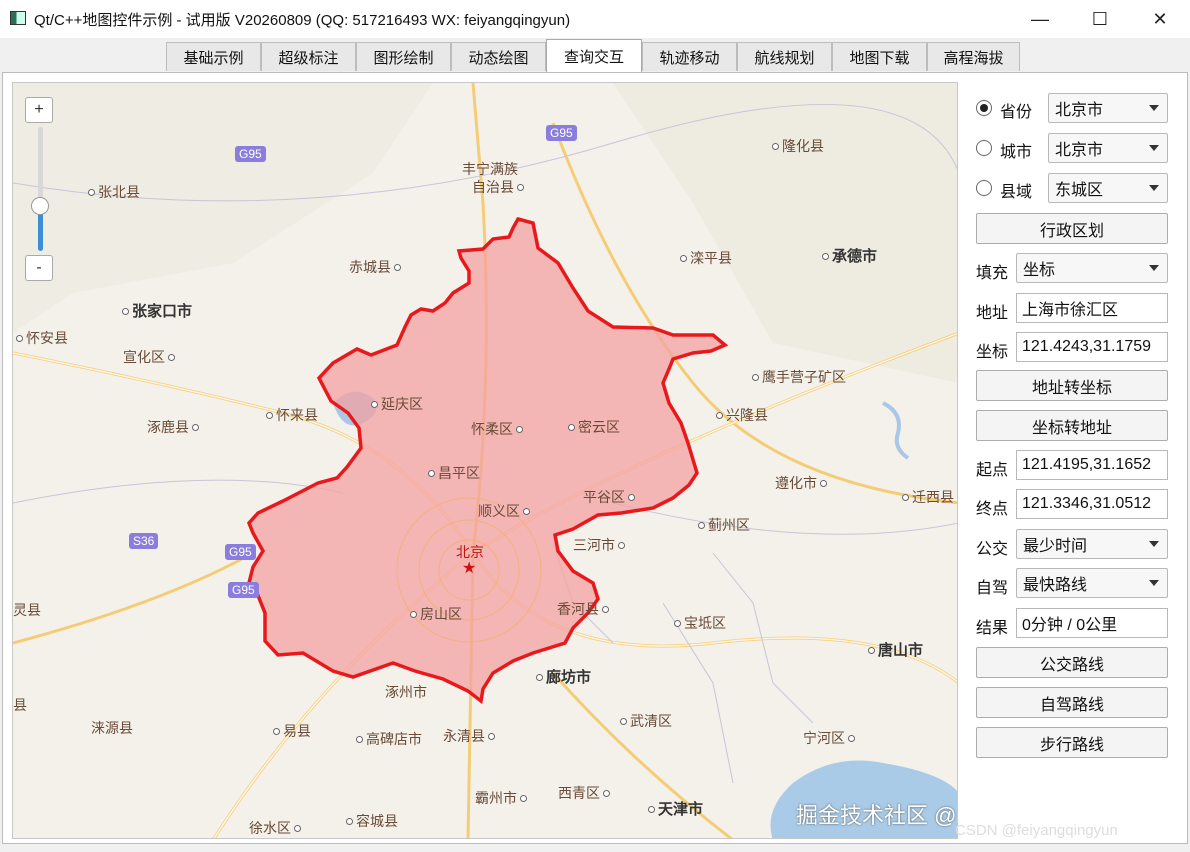  What do you see at coordinates (505, 511) in the screenshot?
I see `map-label: 顺义区` at bounding box center [505, 511].